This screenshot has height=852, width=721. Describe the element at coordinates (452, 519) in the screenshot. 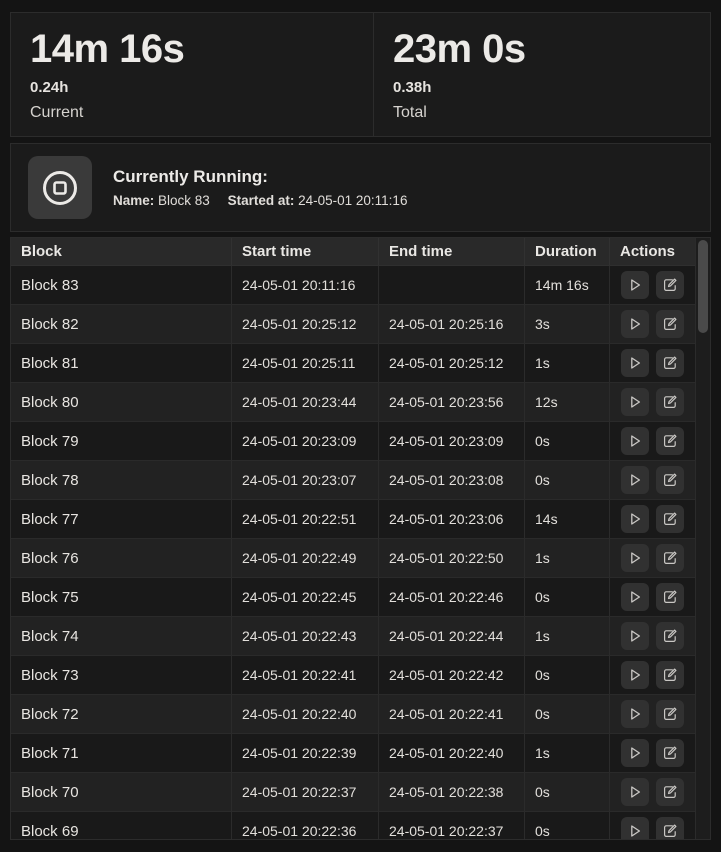

I see `end-cell: 24-05-01 20:23:06` at that location.